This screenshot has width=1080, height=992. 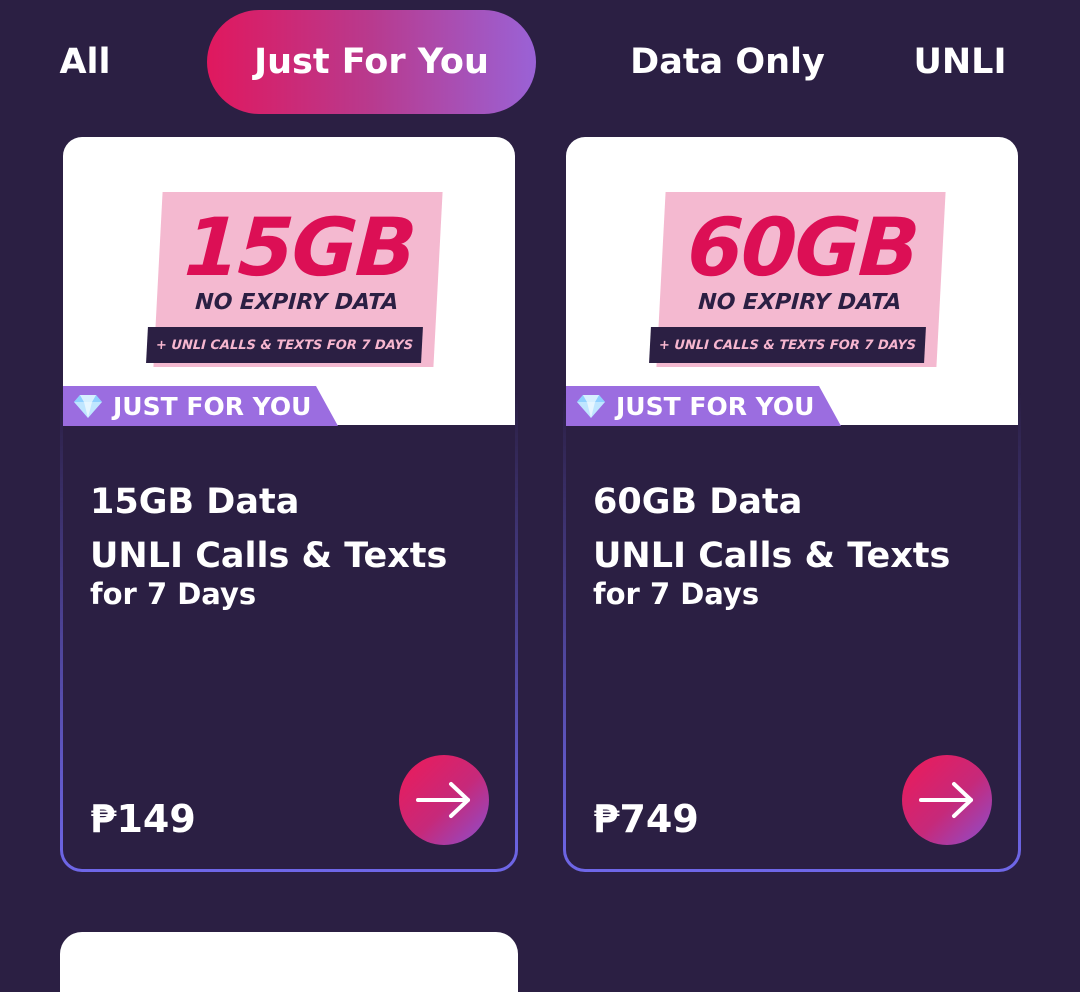 What do you see at coordinates (960, 62) in the screenshot?
I see `tab-unli: UNLI` at bounding box center [960, 62].